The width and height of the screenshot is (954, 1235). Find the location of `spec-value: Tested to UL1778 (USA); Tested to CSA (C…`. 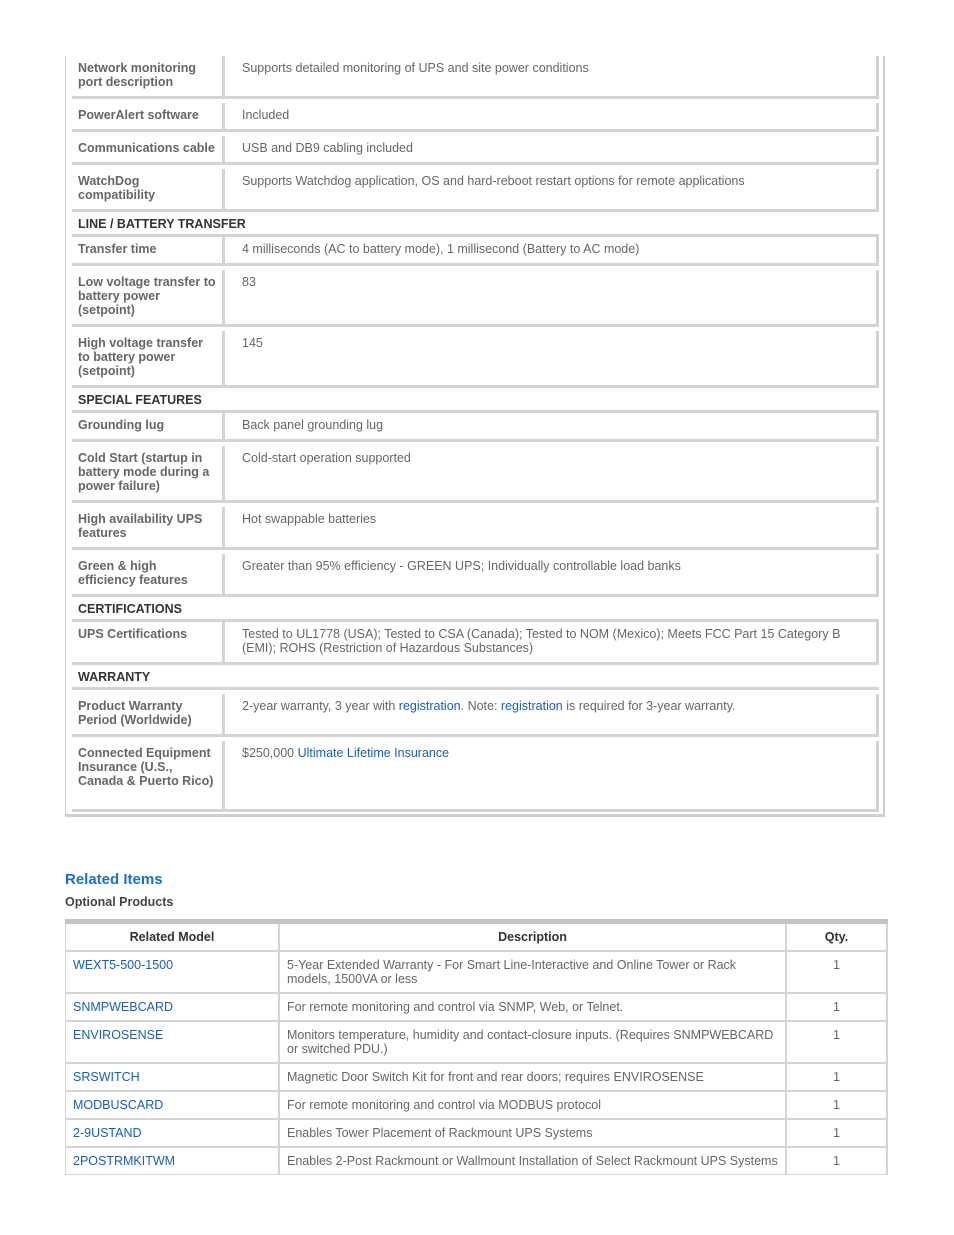

spec-value: Tested to UL1778 (USA); Tested to CSA (C… is located at coordinates (552, 643).